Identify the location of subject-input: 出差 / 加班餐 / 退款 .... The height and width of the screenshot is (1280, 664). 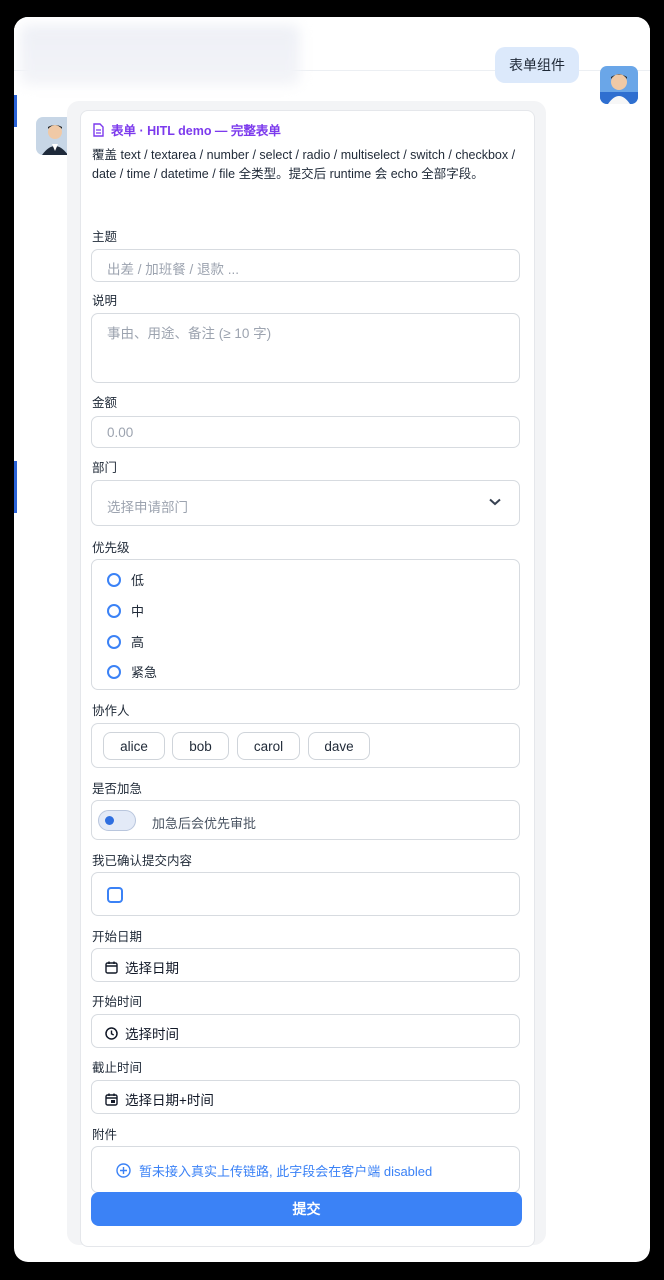
(305, 265).